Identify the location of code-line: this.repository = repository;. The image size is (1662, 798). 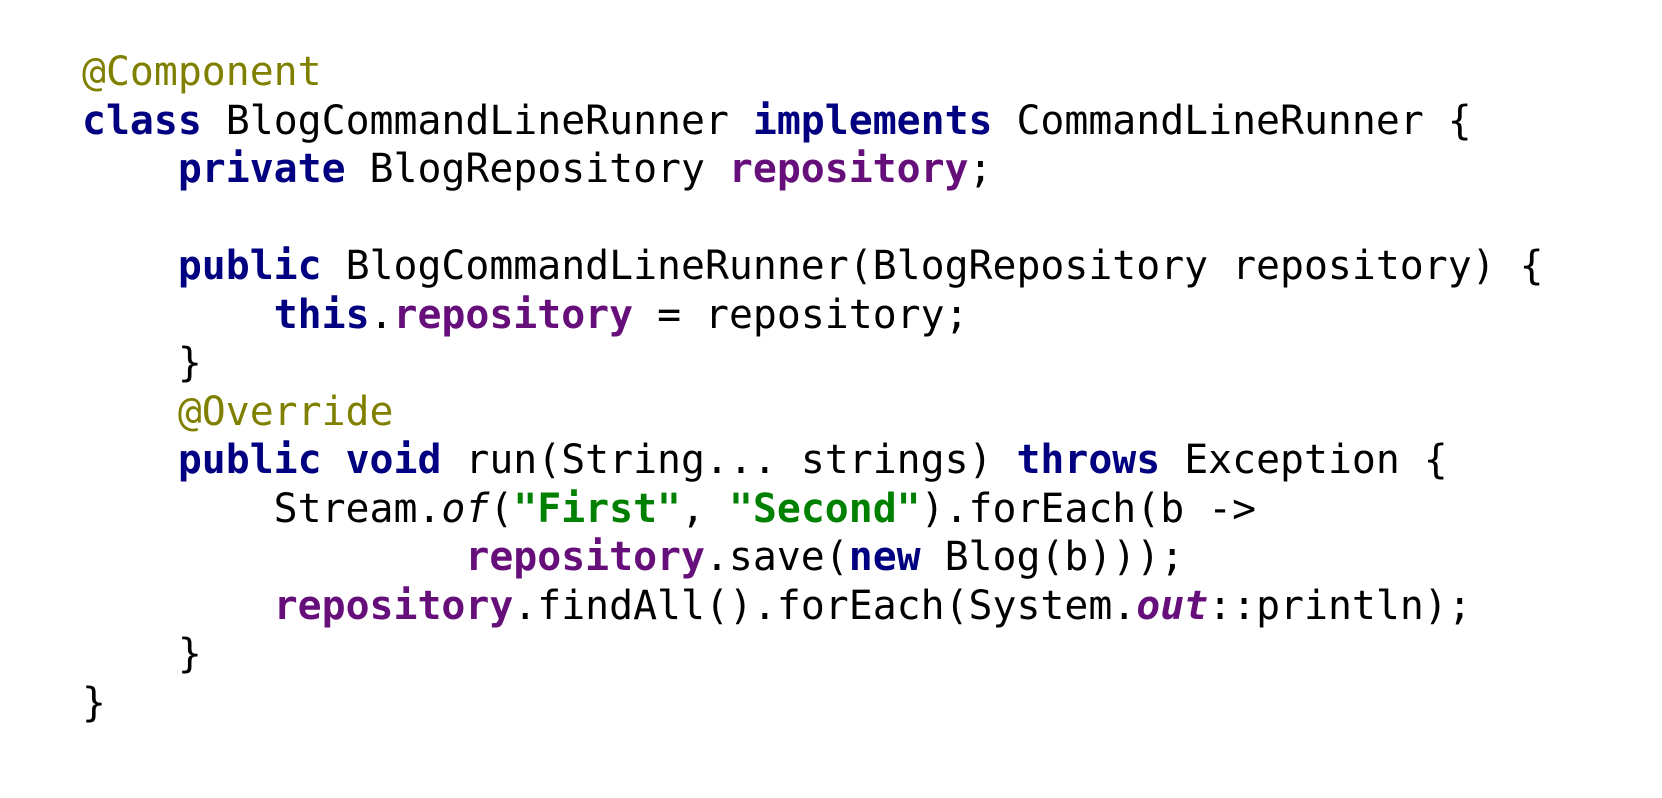
(813, 315).